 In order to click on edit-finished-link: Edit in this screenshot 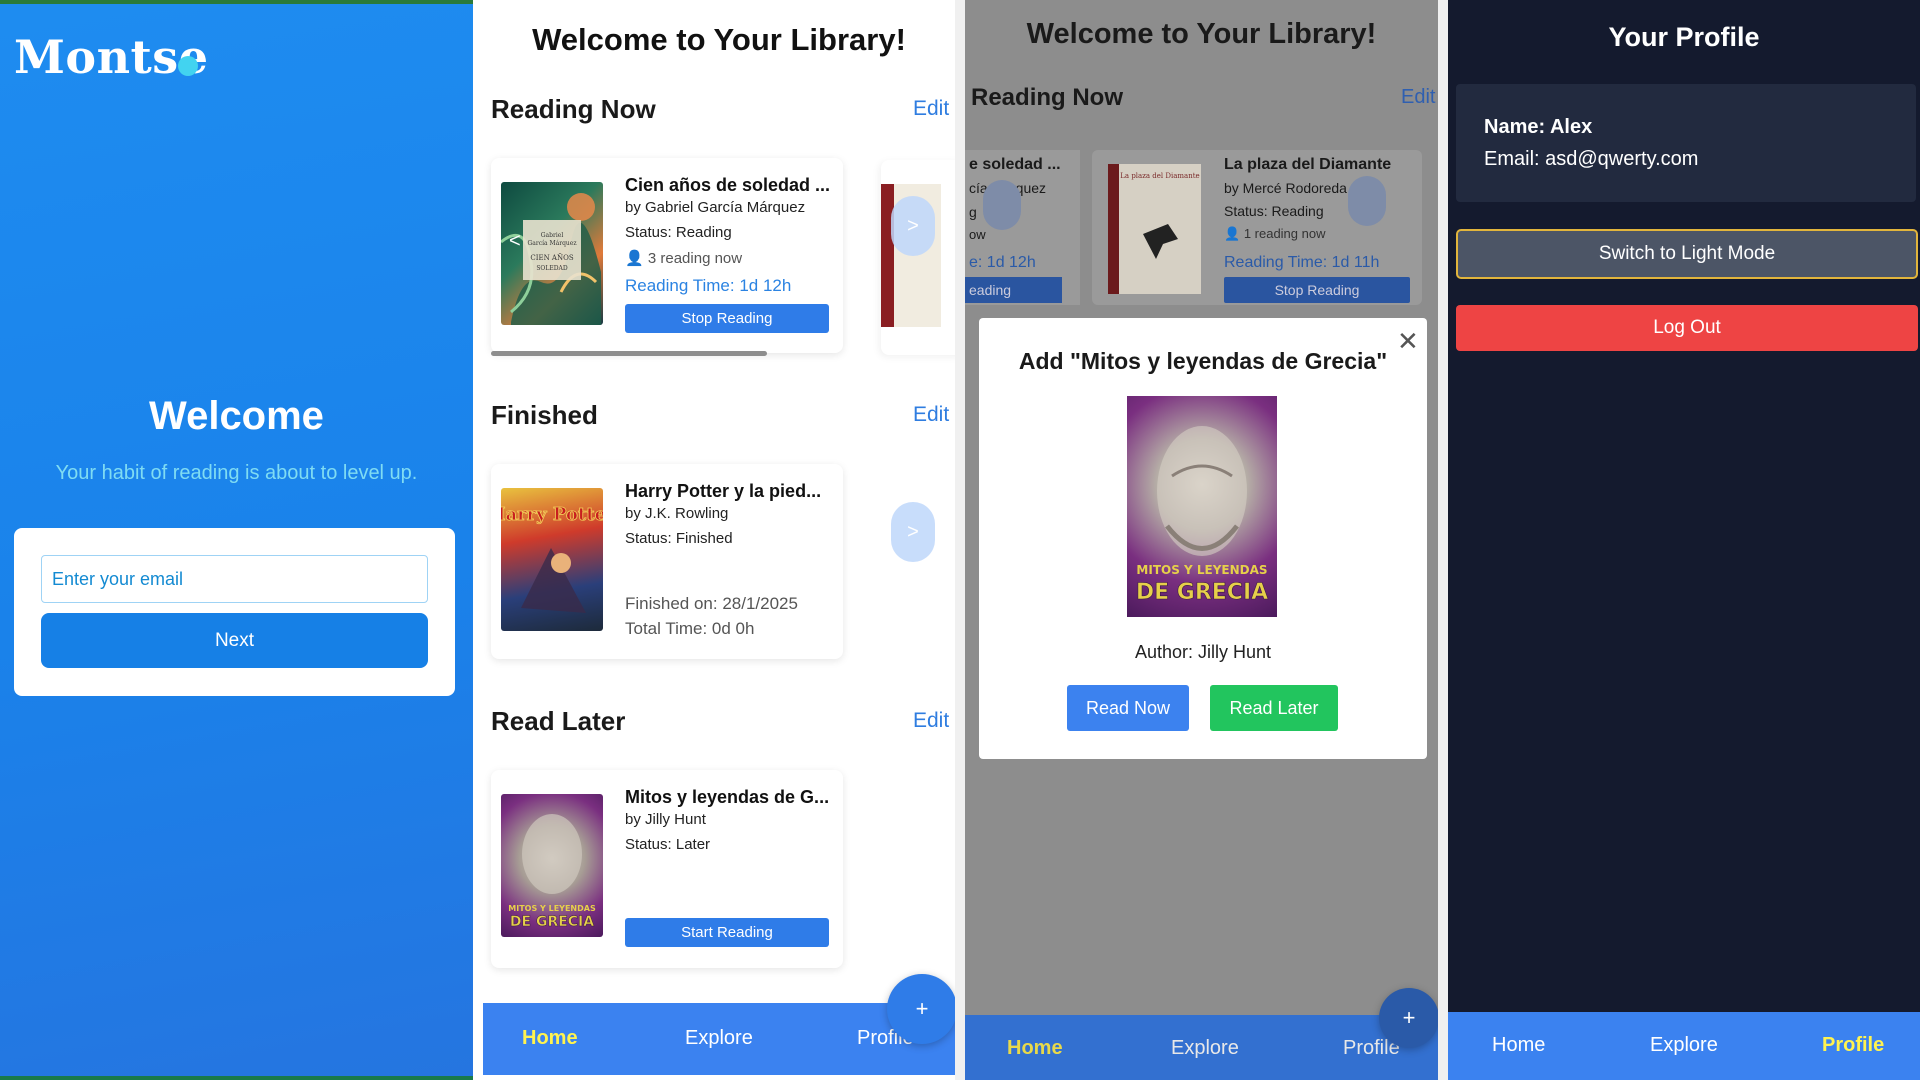, I will do `click(931, 415)`.